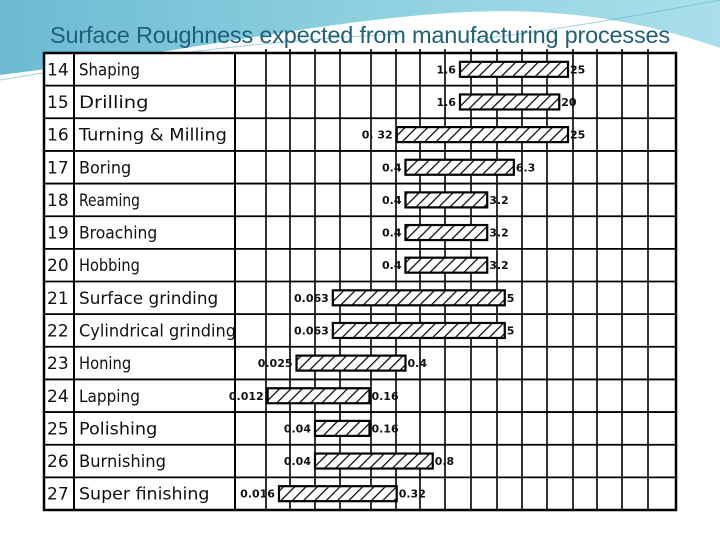  What do you see at coordinates (58, 136) in the screenshot?
I see `row-number: 16` at bounding box center [58, 136].